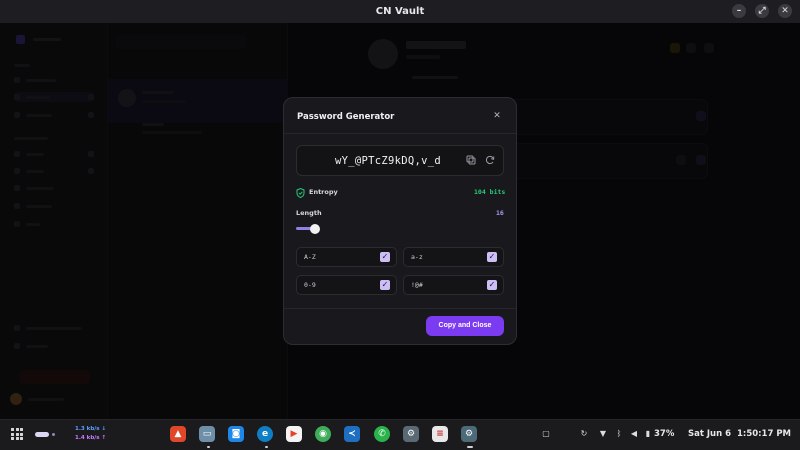  I want to click on generated-password-box: wY_@PTcZ9kDQ,v_d, so click(400, 160).